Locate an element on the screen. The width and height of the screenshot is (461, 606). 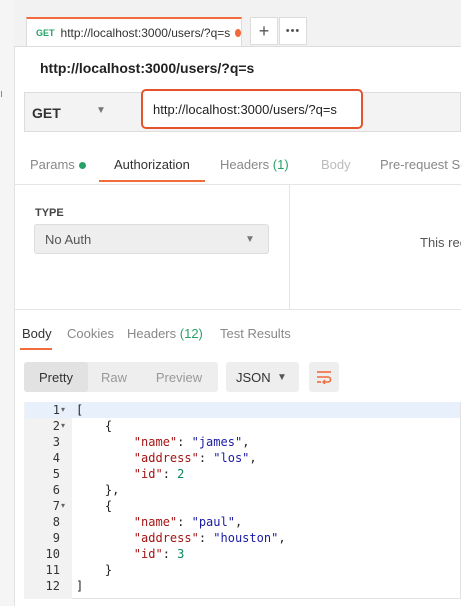
tab-method: GET is located at coordinates (45, 32).